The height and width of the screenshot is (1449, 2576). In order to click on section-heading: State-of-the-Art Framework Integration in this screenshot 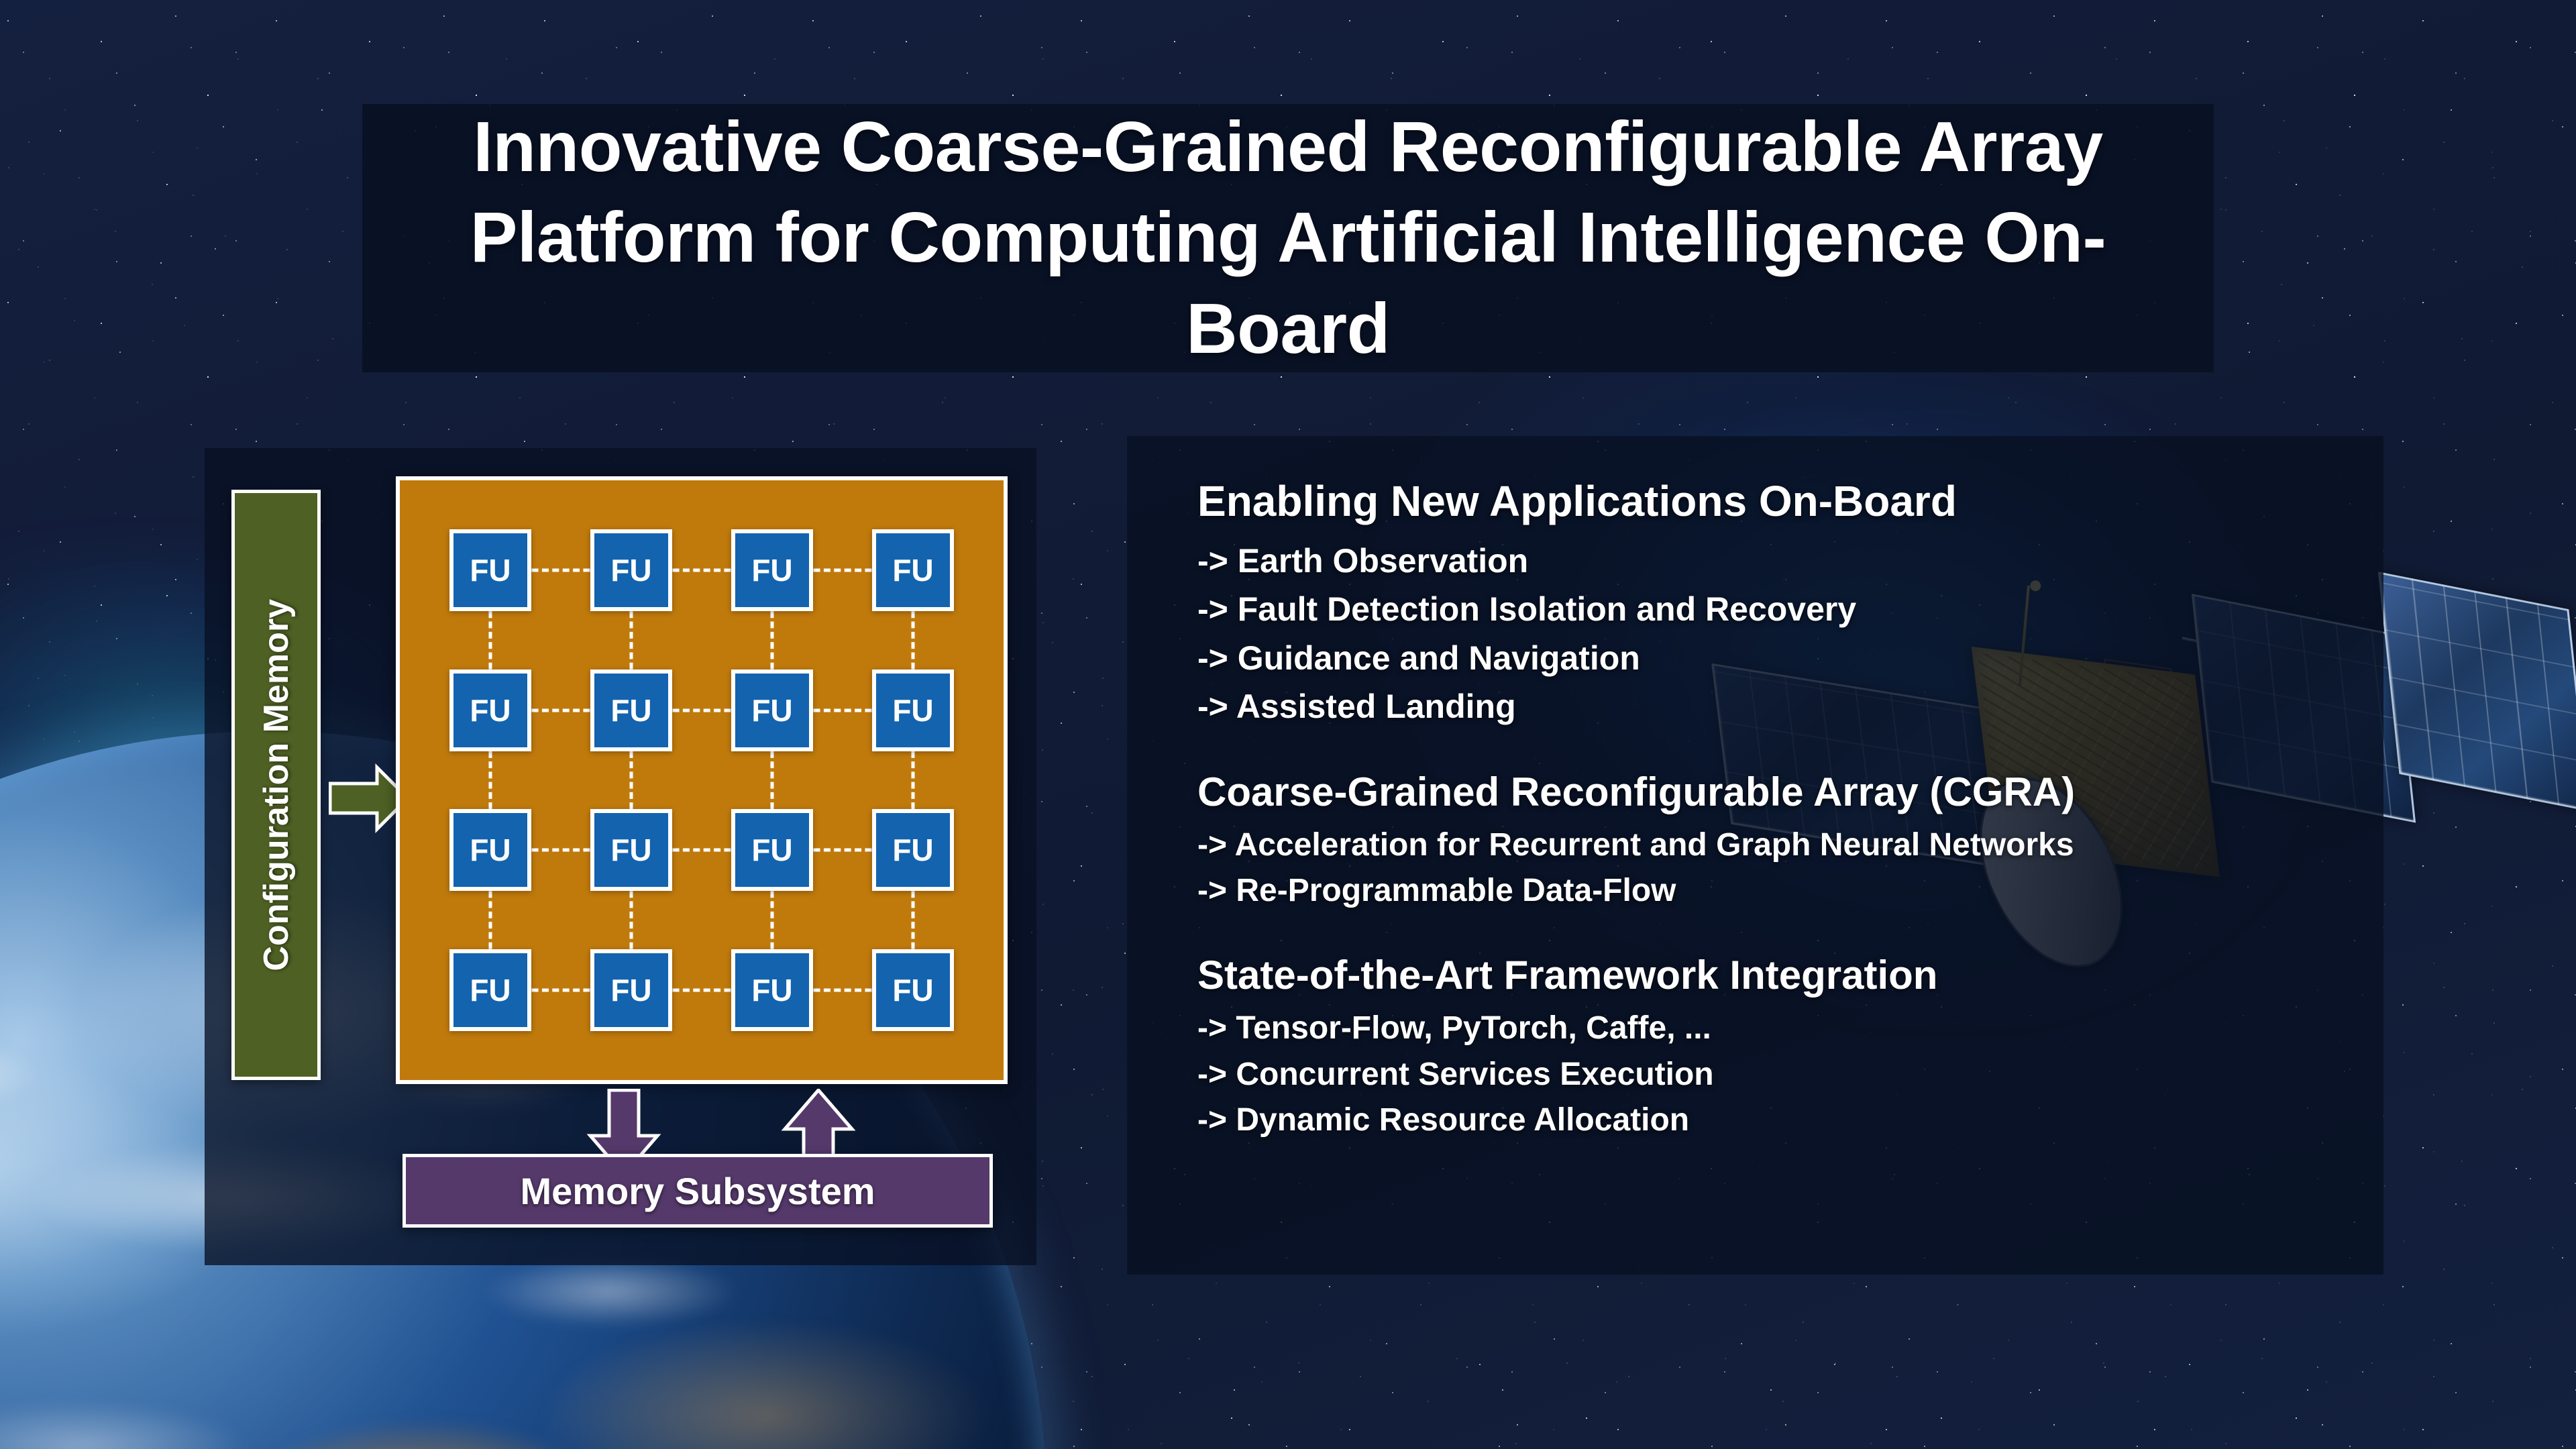, I will do `click(1567, 975)`.